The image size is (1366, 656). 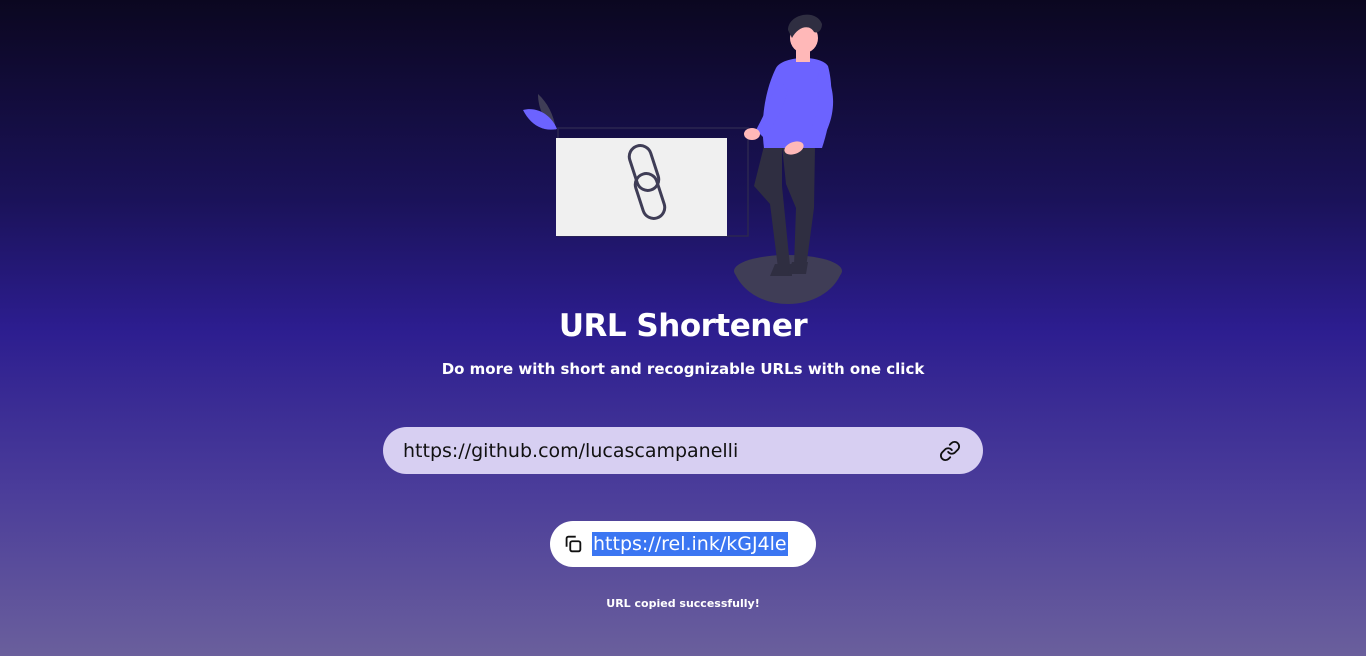 I want to click on page-title: URL Shortener, so click(x=683, y=326).